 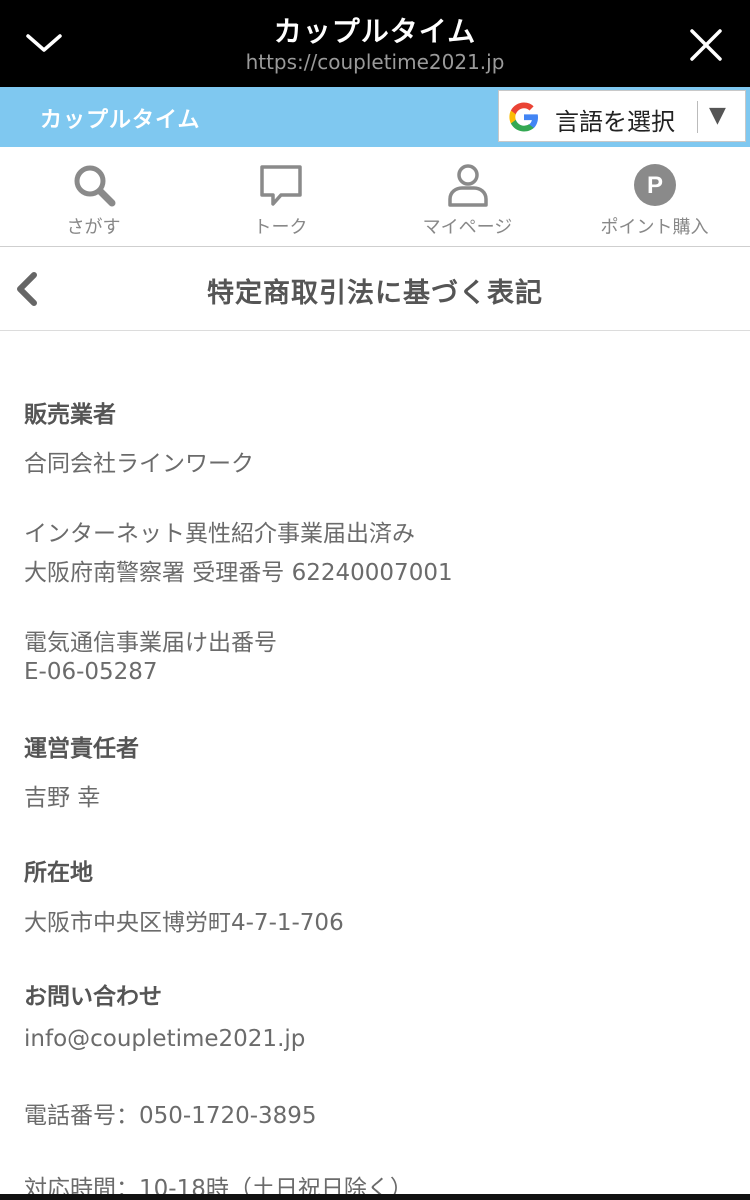 What do you see at coordinates (219, 534) in the screenshot?
I see `license-line-1: インターネット異性紹介事業届出済み` at bounding box center [219, 534].